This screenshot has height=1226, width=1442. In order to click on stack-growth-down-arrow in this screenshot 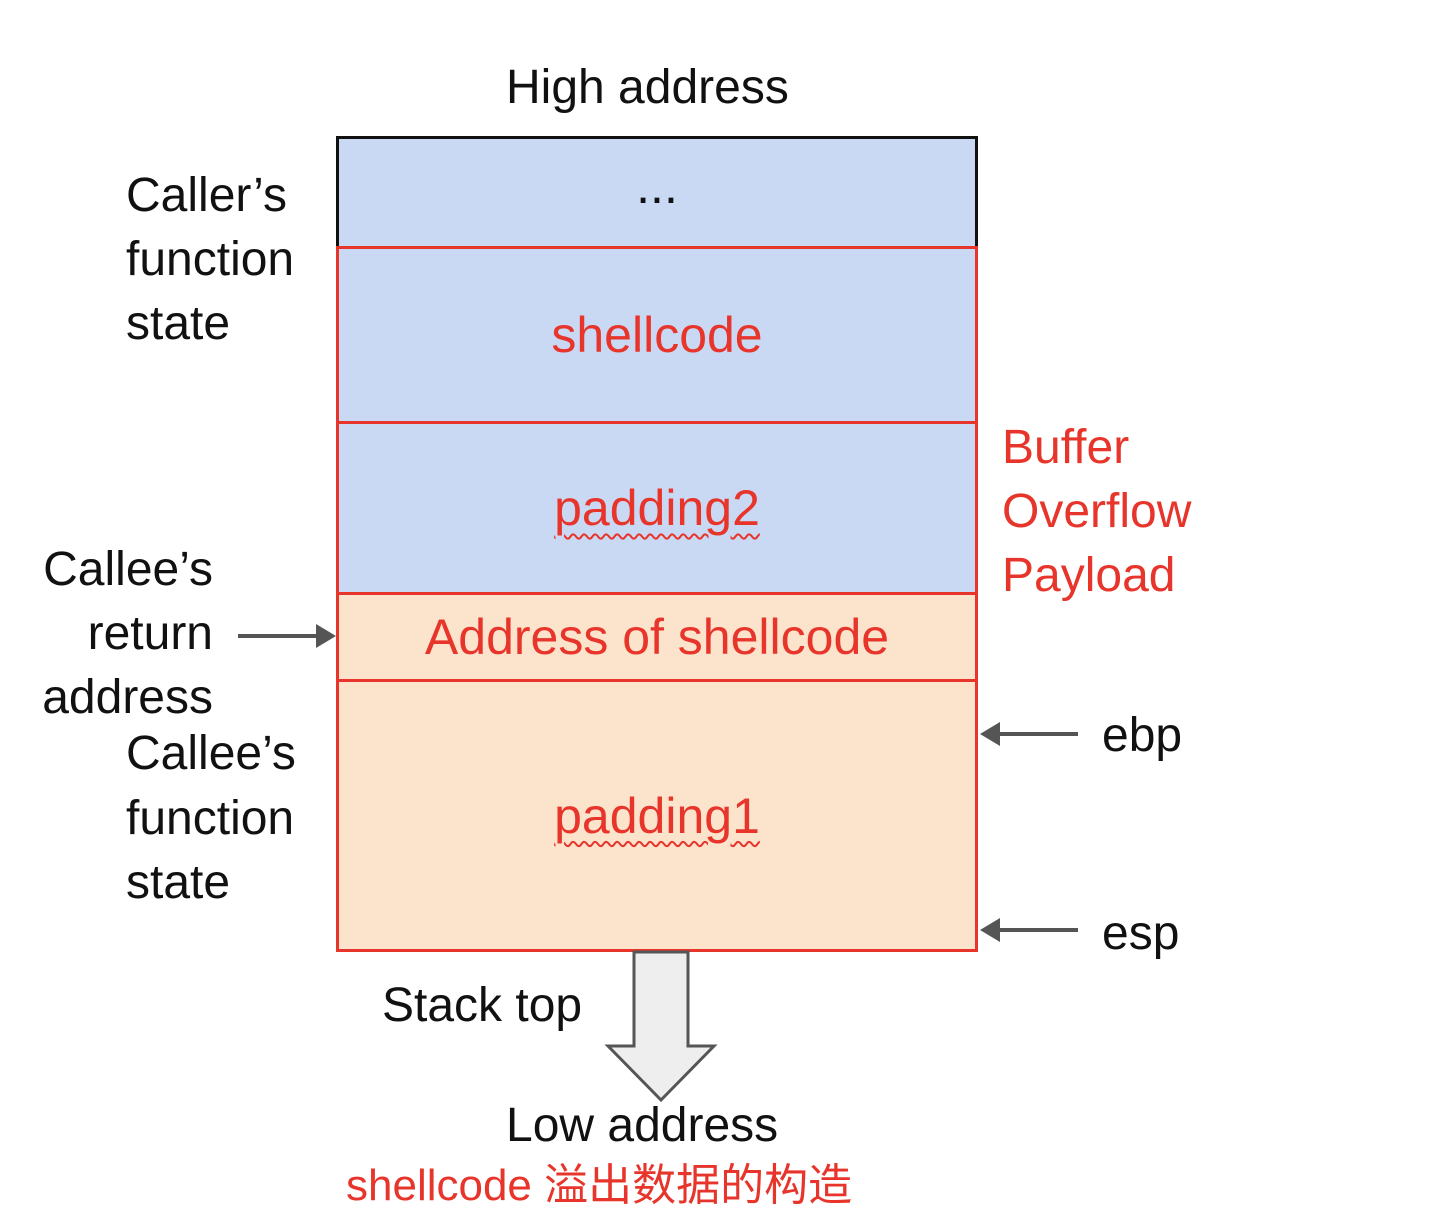, I will do `click(661, 1026)`.